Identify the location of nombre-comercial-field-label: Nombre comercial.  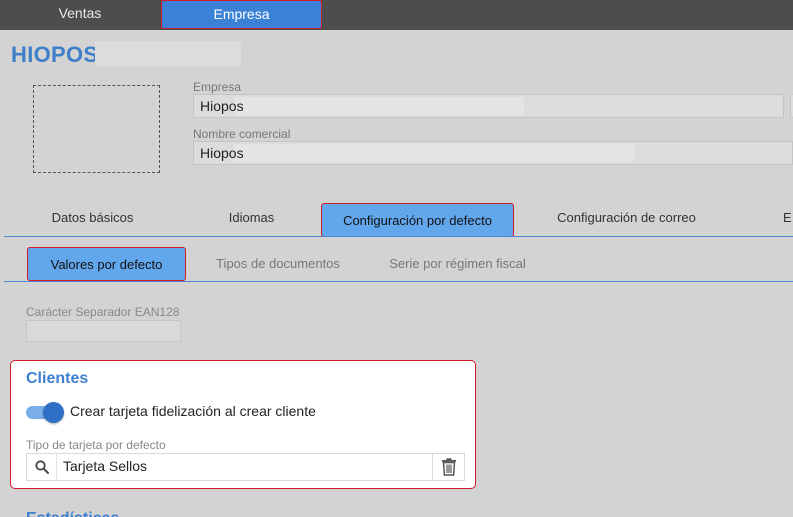
(242, 134).